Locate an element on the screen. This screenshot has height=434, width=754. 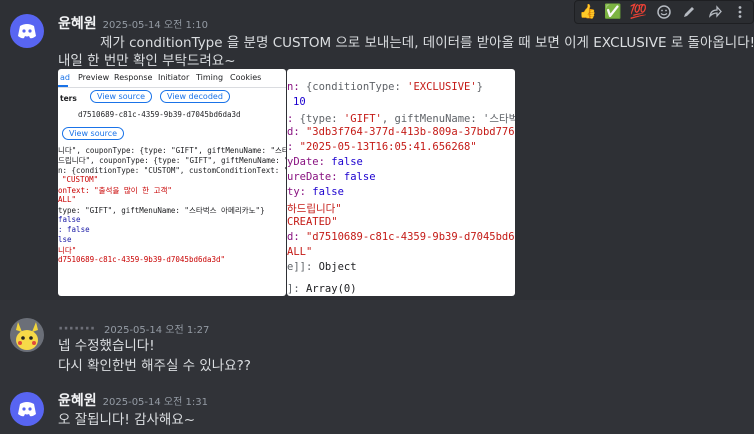
message-text: 넵 수정했습니다! is located at coordinates (106, 346).